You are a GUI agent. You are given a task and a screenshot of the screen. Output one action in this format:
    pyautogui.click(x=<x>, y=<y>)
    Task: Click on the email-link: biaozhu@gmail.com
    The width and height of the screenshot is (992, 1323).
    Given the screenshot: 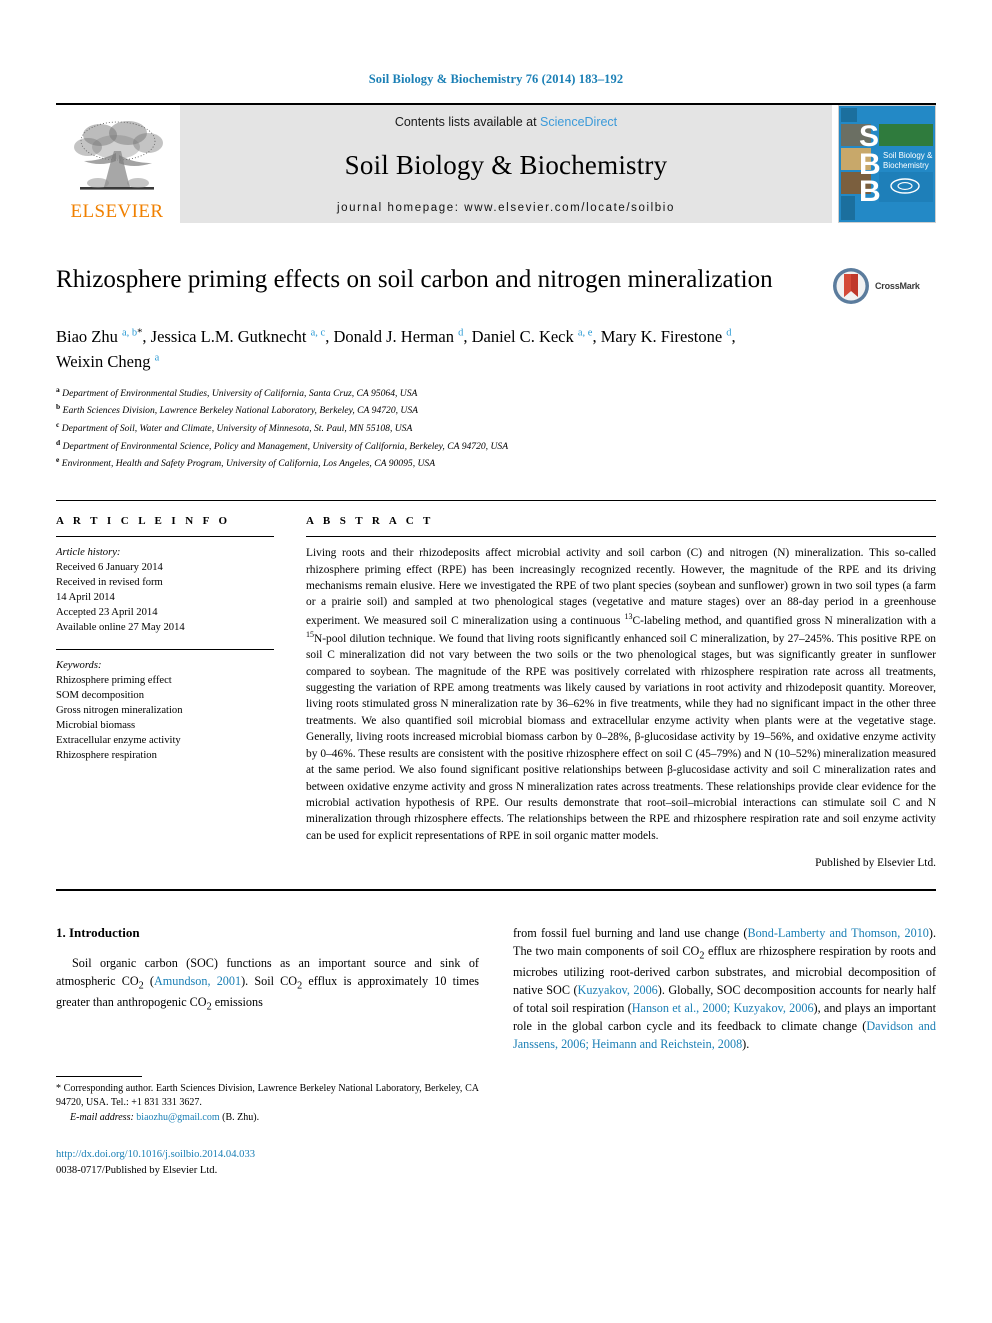 What is the action you would take?
    pyautogui.click(x=177, y=1117)
    